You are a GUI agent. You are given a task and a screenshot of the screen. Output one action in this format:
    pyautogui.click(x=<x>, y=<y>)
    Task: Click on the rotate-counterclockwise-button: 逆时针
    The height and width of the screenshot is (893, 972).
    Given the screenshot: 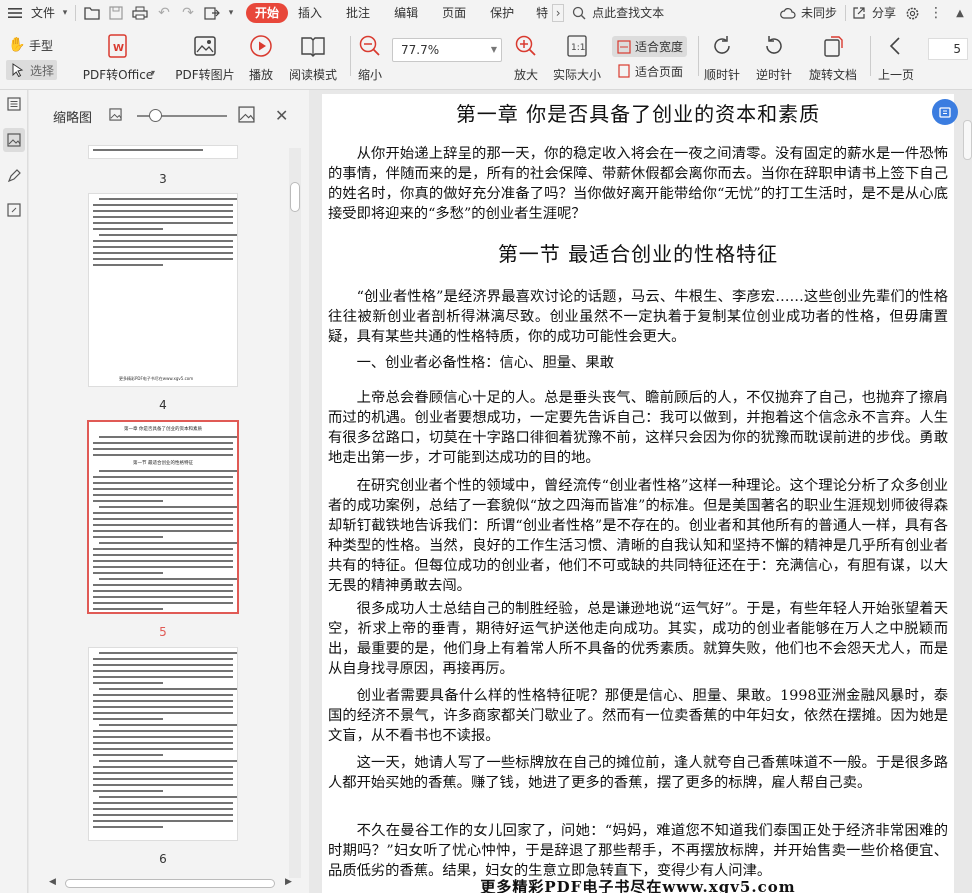 What is the action you would take?
    pyautogui.click(x=774, y=54)
    